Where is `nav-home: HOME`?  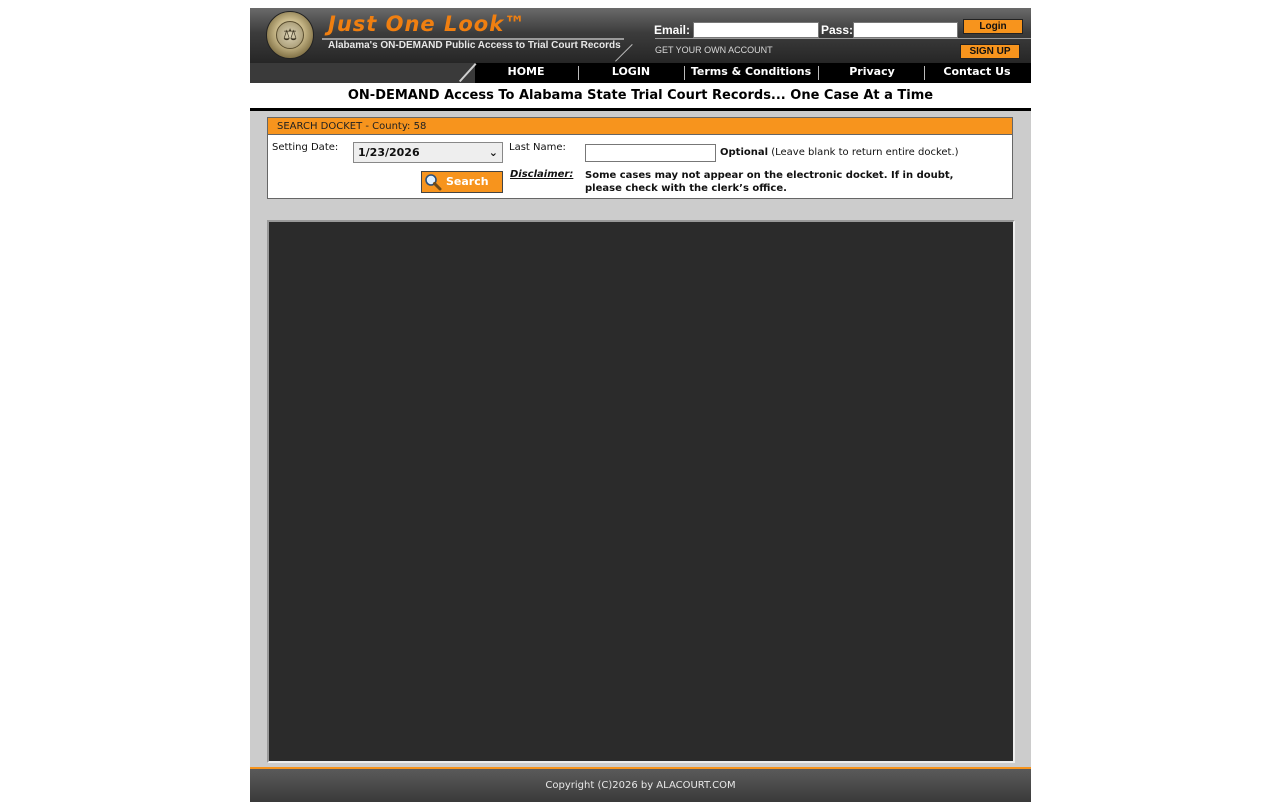 nav-home: HOME is located at coordinates (526, 73).